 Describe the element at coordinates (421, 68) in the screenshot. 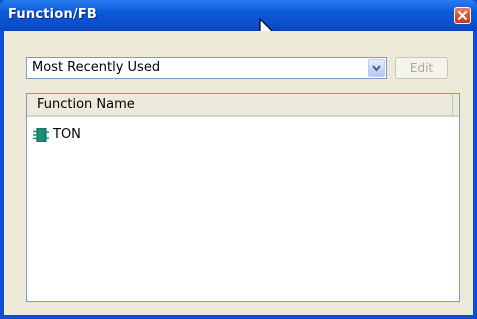

I see `edit-button: Edit` at that location.